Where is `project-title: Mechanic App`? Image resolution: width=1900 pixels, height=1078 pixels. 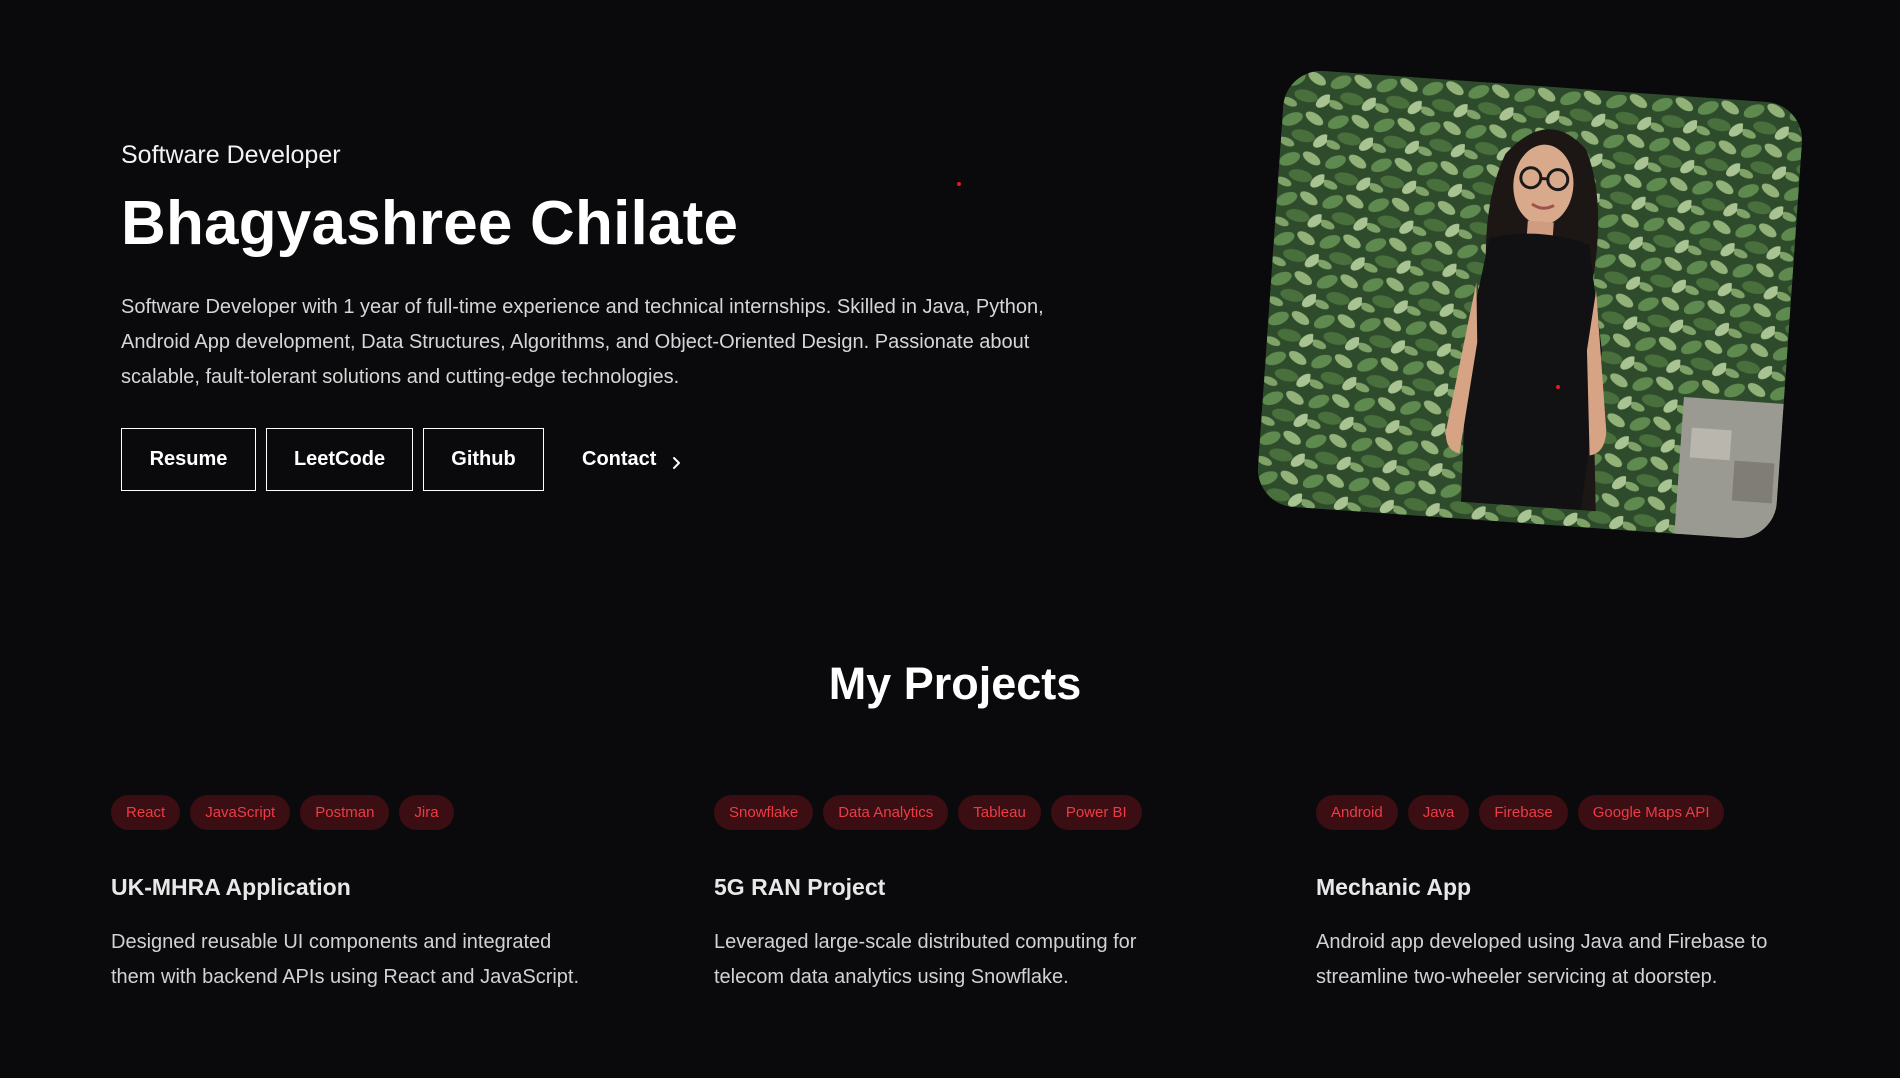 project-title: Mechanic App is located at coordinates (1394, 887).